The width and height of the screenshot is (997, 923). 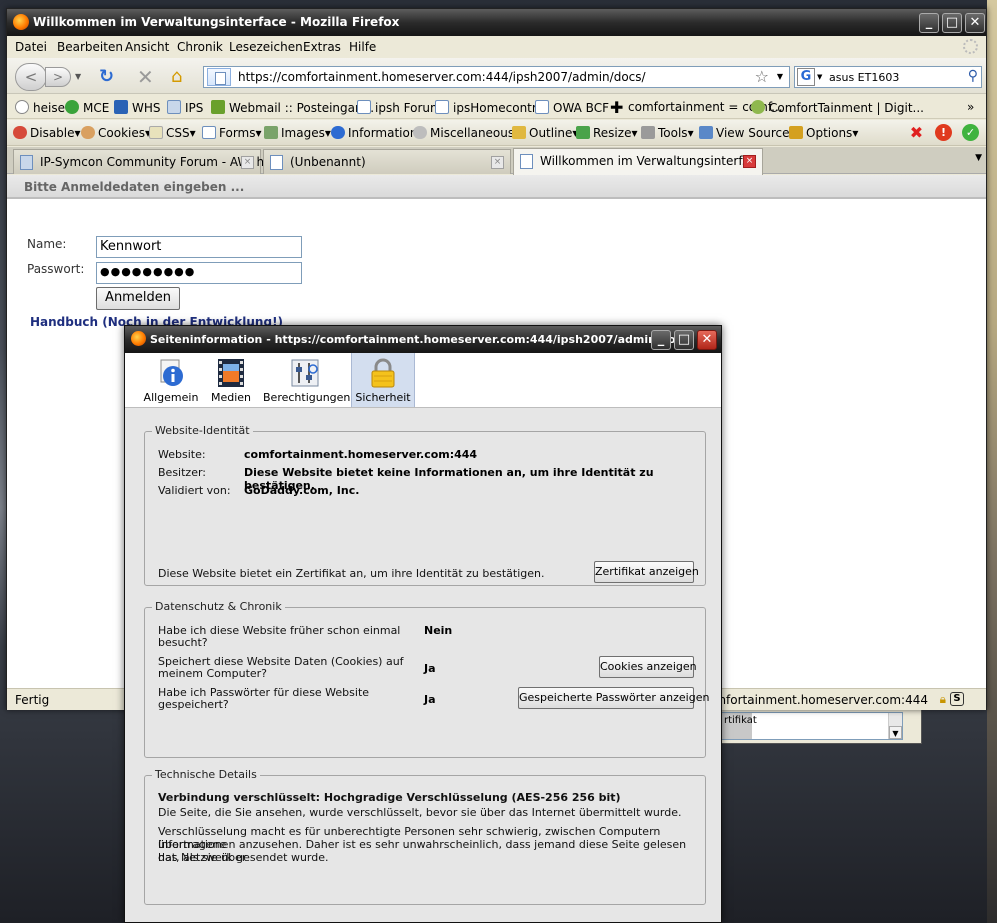 I want to click on bookmark-star-icon: ☆, so click(x=762, y=76).